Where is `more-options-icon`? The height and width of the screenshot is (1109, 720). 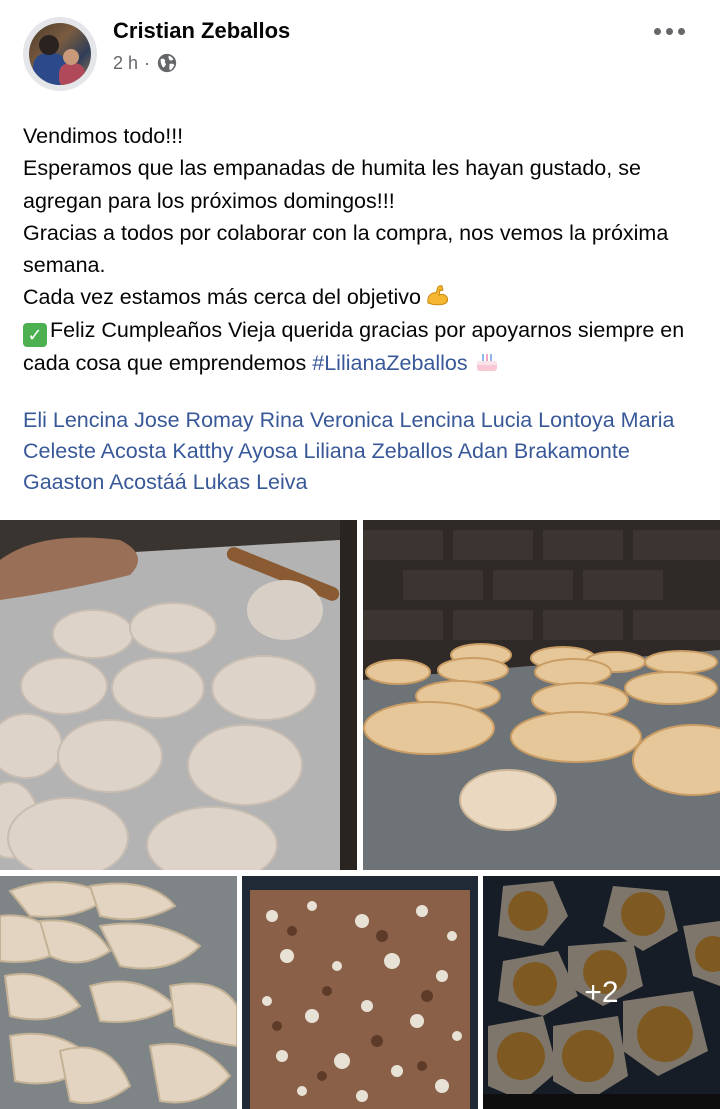 more-options-icon is located at coordinates (671, 33).